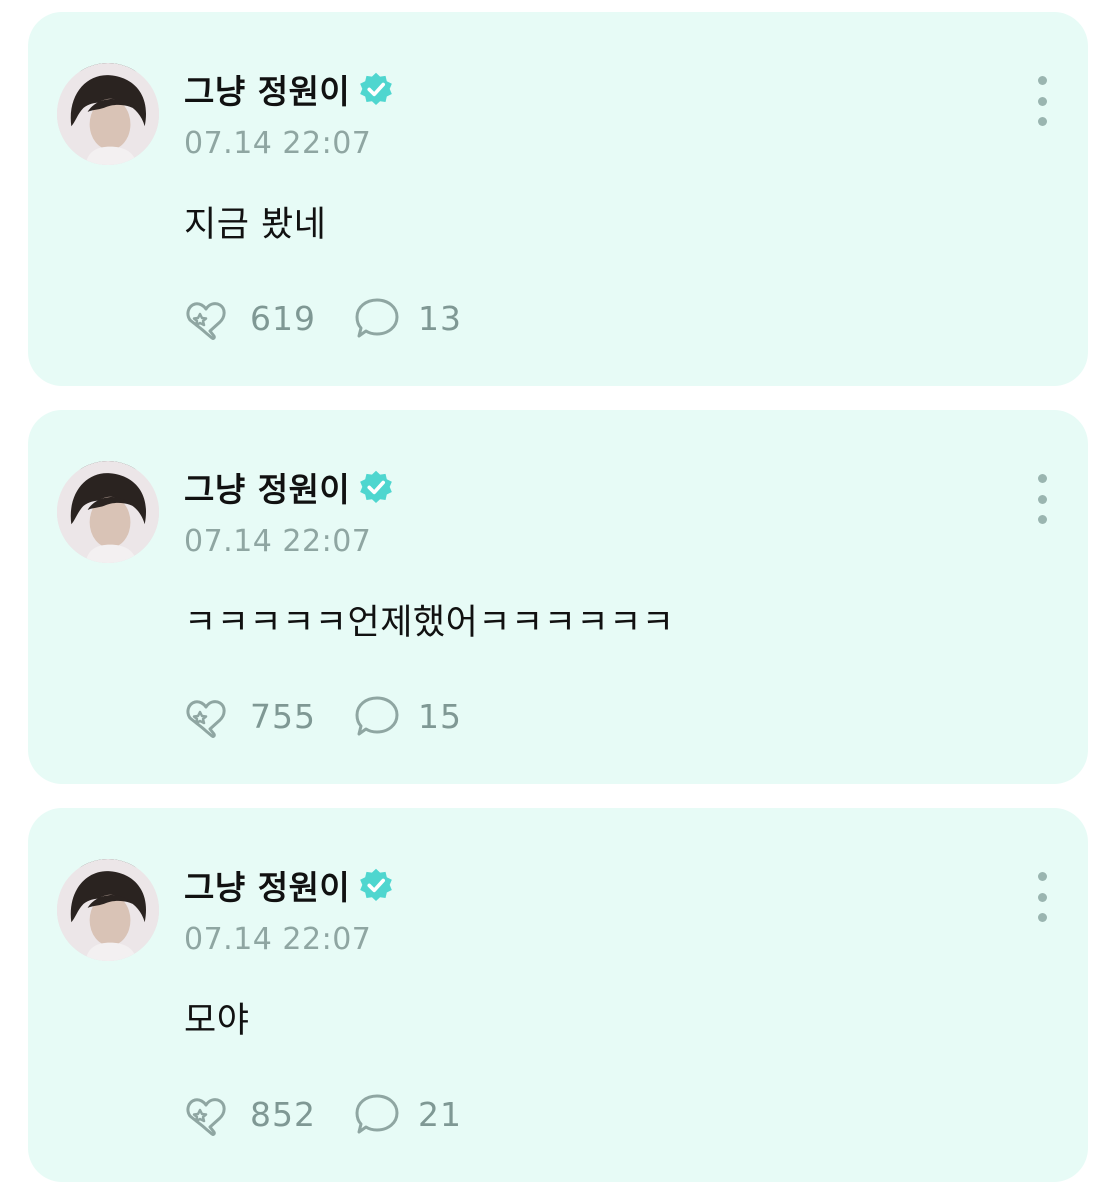 The height and width of the screenshot is (1200, 1117). What do you see at coordinates (407, 716) in the screenshot?
I see `comment-button: 15` at bounding box center [407, 716].